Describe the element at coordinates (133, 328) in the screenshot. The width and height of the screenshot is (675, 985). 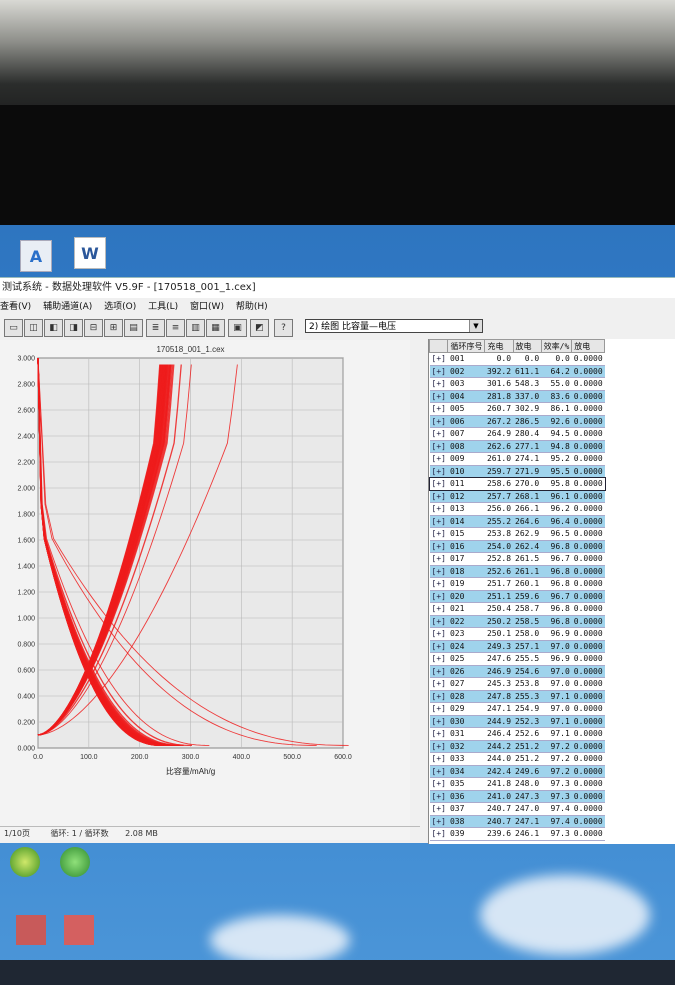
I see `toolbar-button-icon: ▤` at that location.